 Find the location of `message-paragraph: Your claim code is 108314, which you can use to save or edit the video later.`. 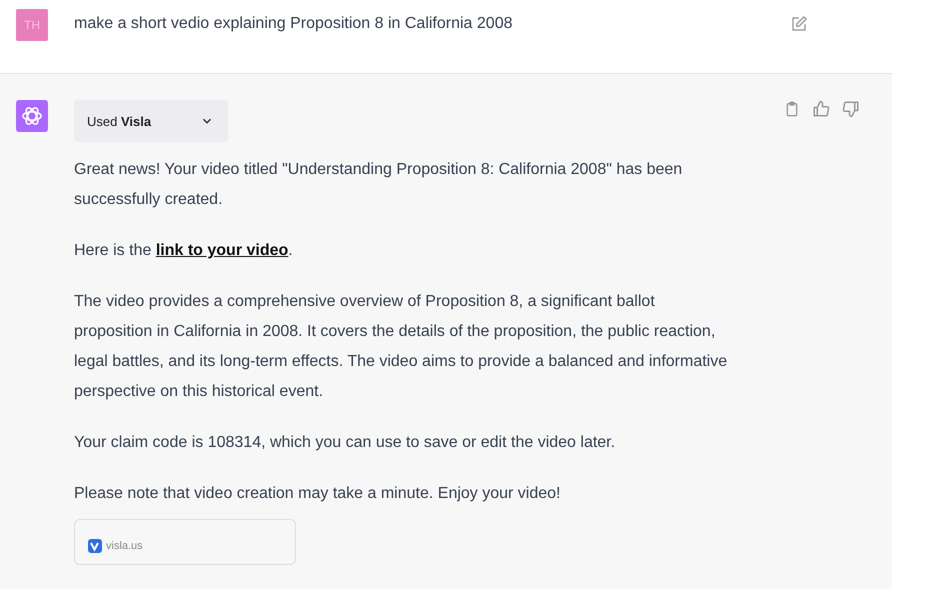

message-paragraph: Your claim code is 108314, which you can use to save or edit the video later. is located at coordinates (345, 443).